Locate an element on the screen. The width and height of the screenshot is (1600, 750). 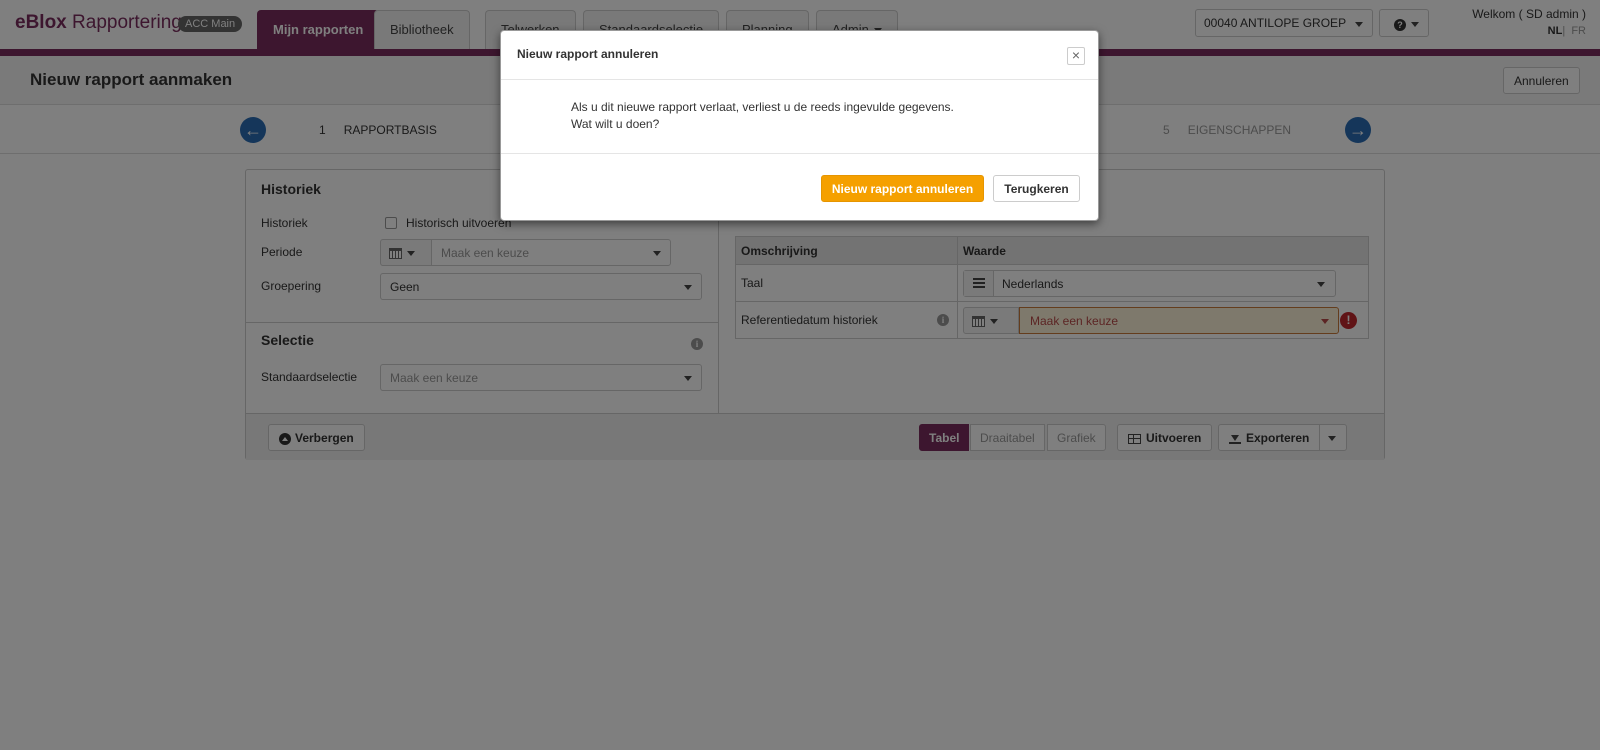
close-icon: × is located at coordinates (1076, 56).